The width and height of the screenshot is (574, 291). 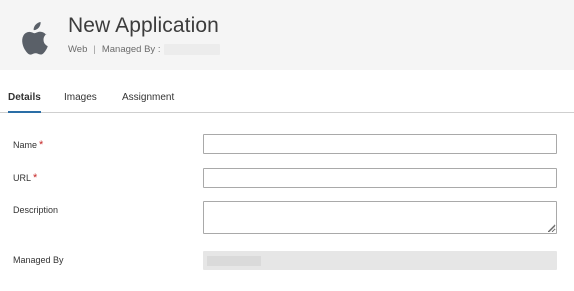 I want to click on url-label: URL *, so click(x=25, y=178).